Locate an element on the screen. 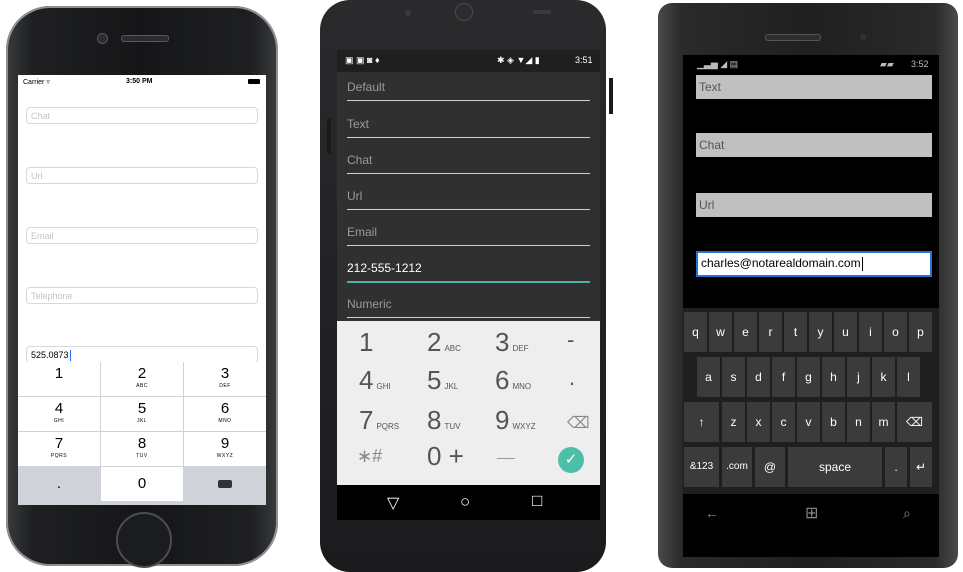  dotcom-key: .com is located at coordinates (737, 467).